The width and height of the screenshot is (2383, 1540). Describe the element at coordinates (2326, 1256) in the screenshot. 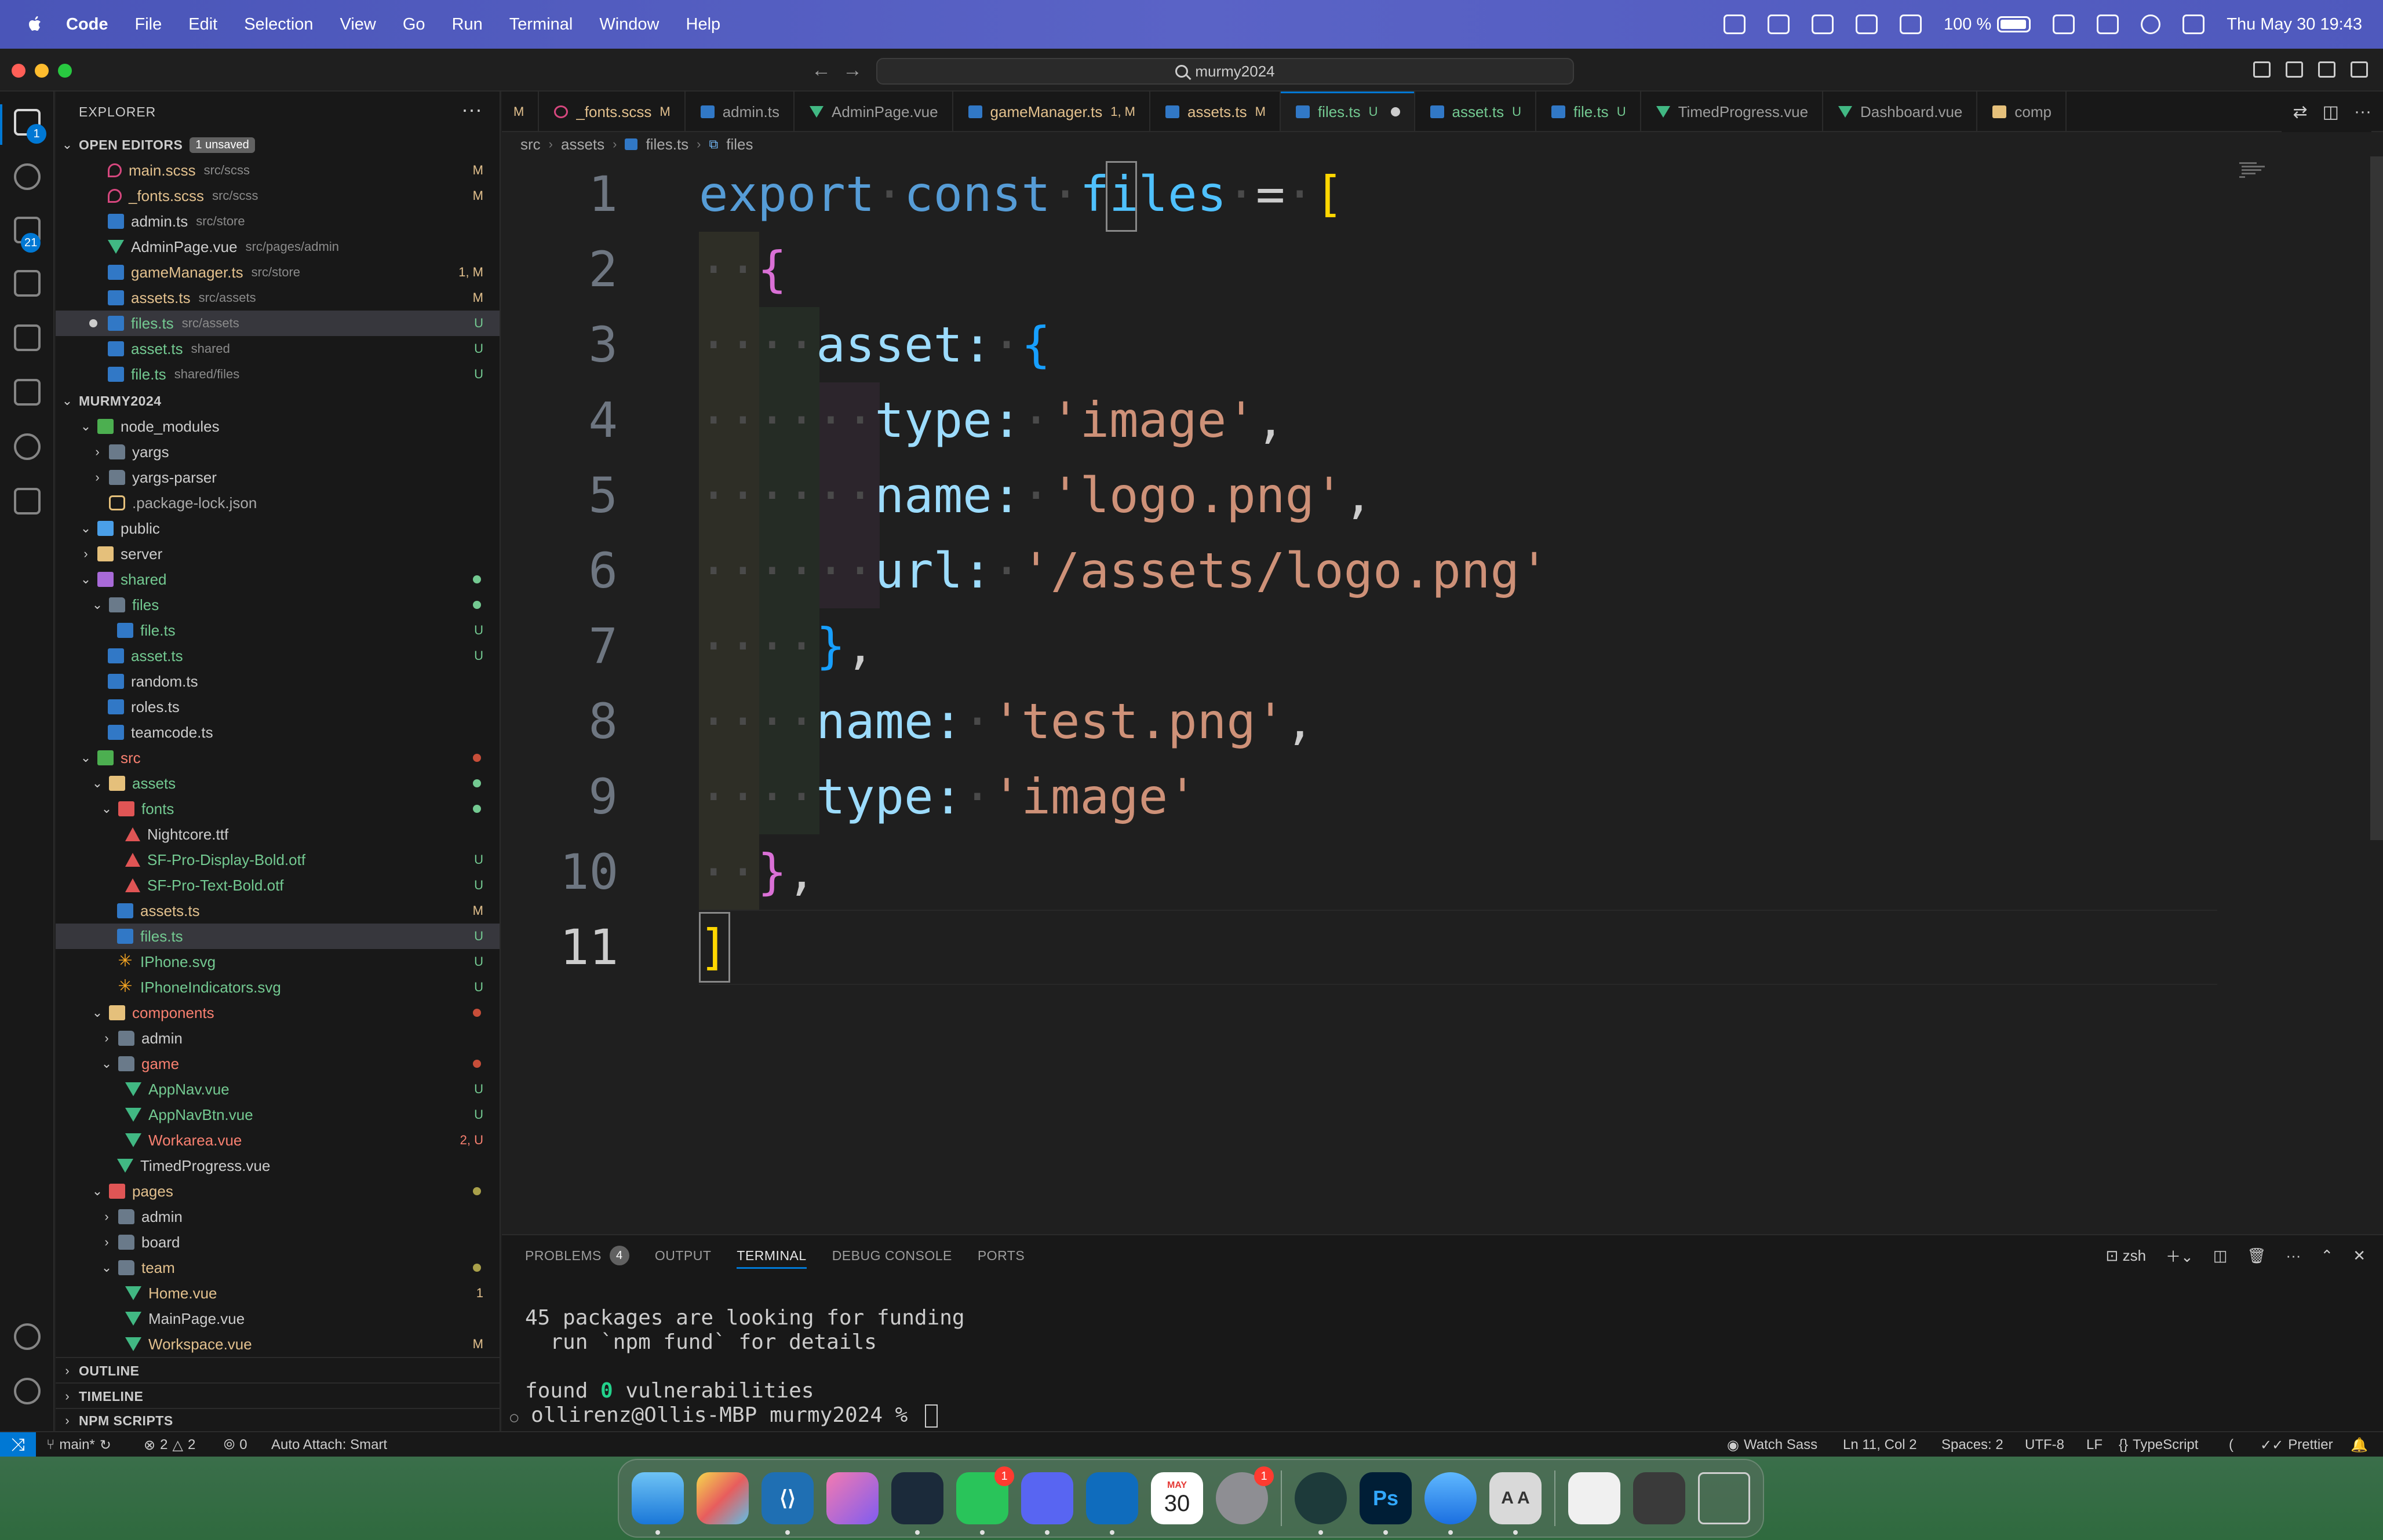

I see `maximize-panel-chevron-up-icon: ⌃` at that location.